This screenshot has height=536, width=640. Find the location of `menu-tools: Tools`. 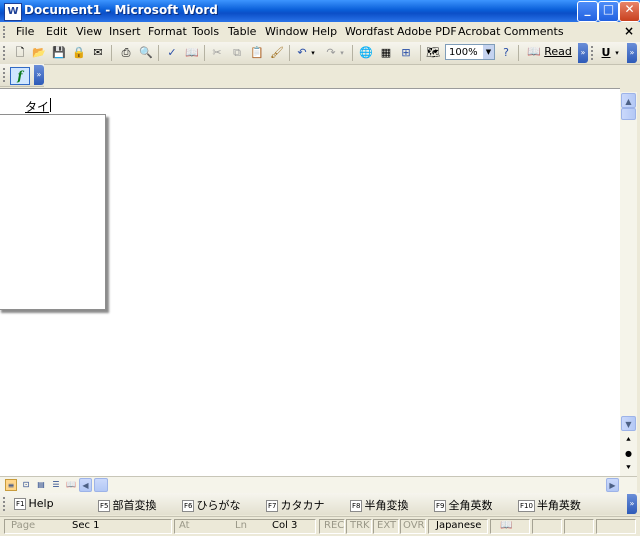

menu-tools: Tools is located at coordinates (205, 31).